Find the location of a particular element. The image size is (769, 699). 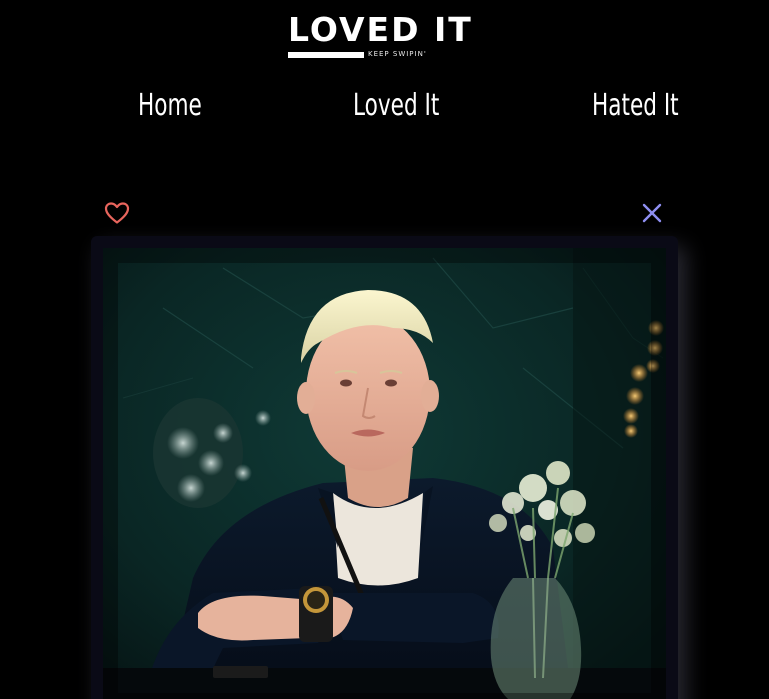

logo: LOVED IT KEEP SWIPIN' is located at coordinates (385, 36).